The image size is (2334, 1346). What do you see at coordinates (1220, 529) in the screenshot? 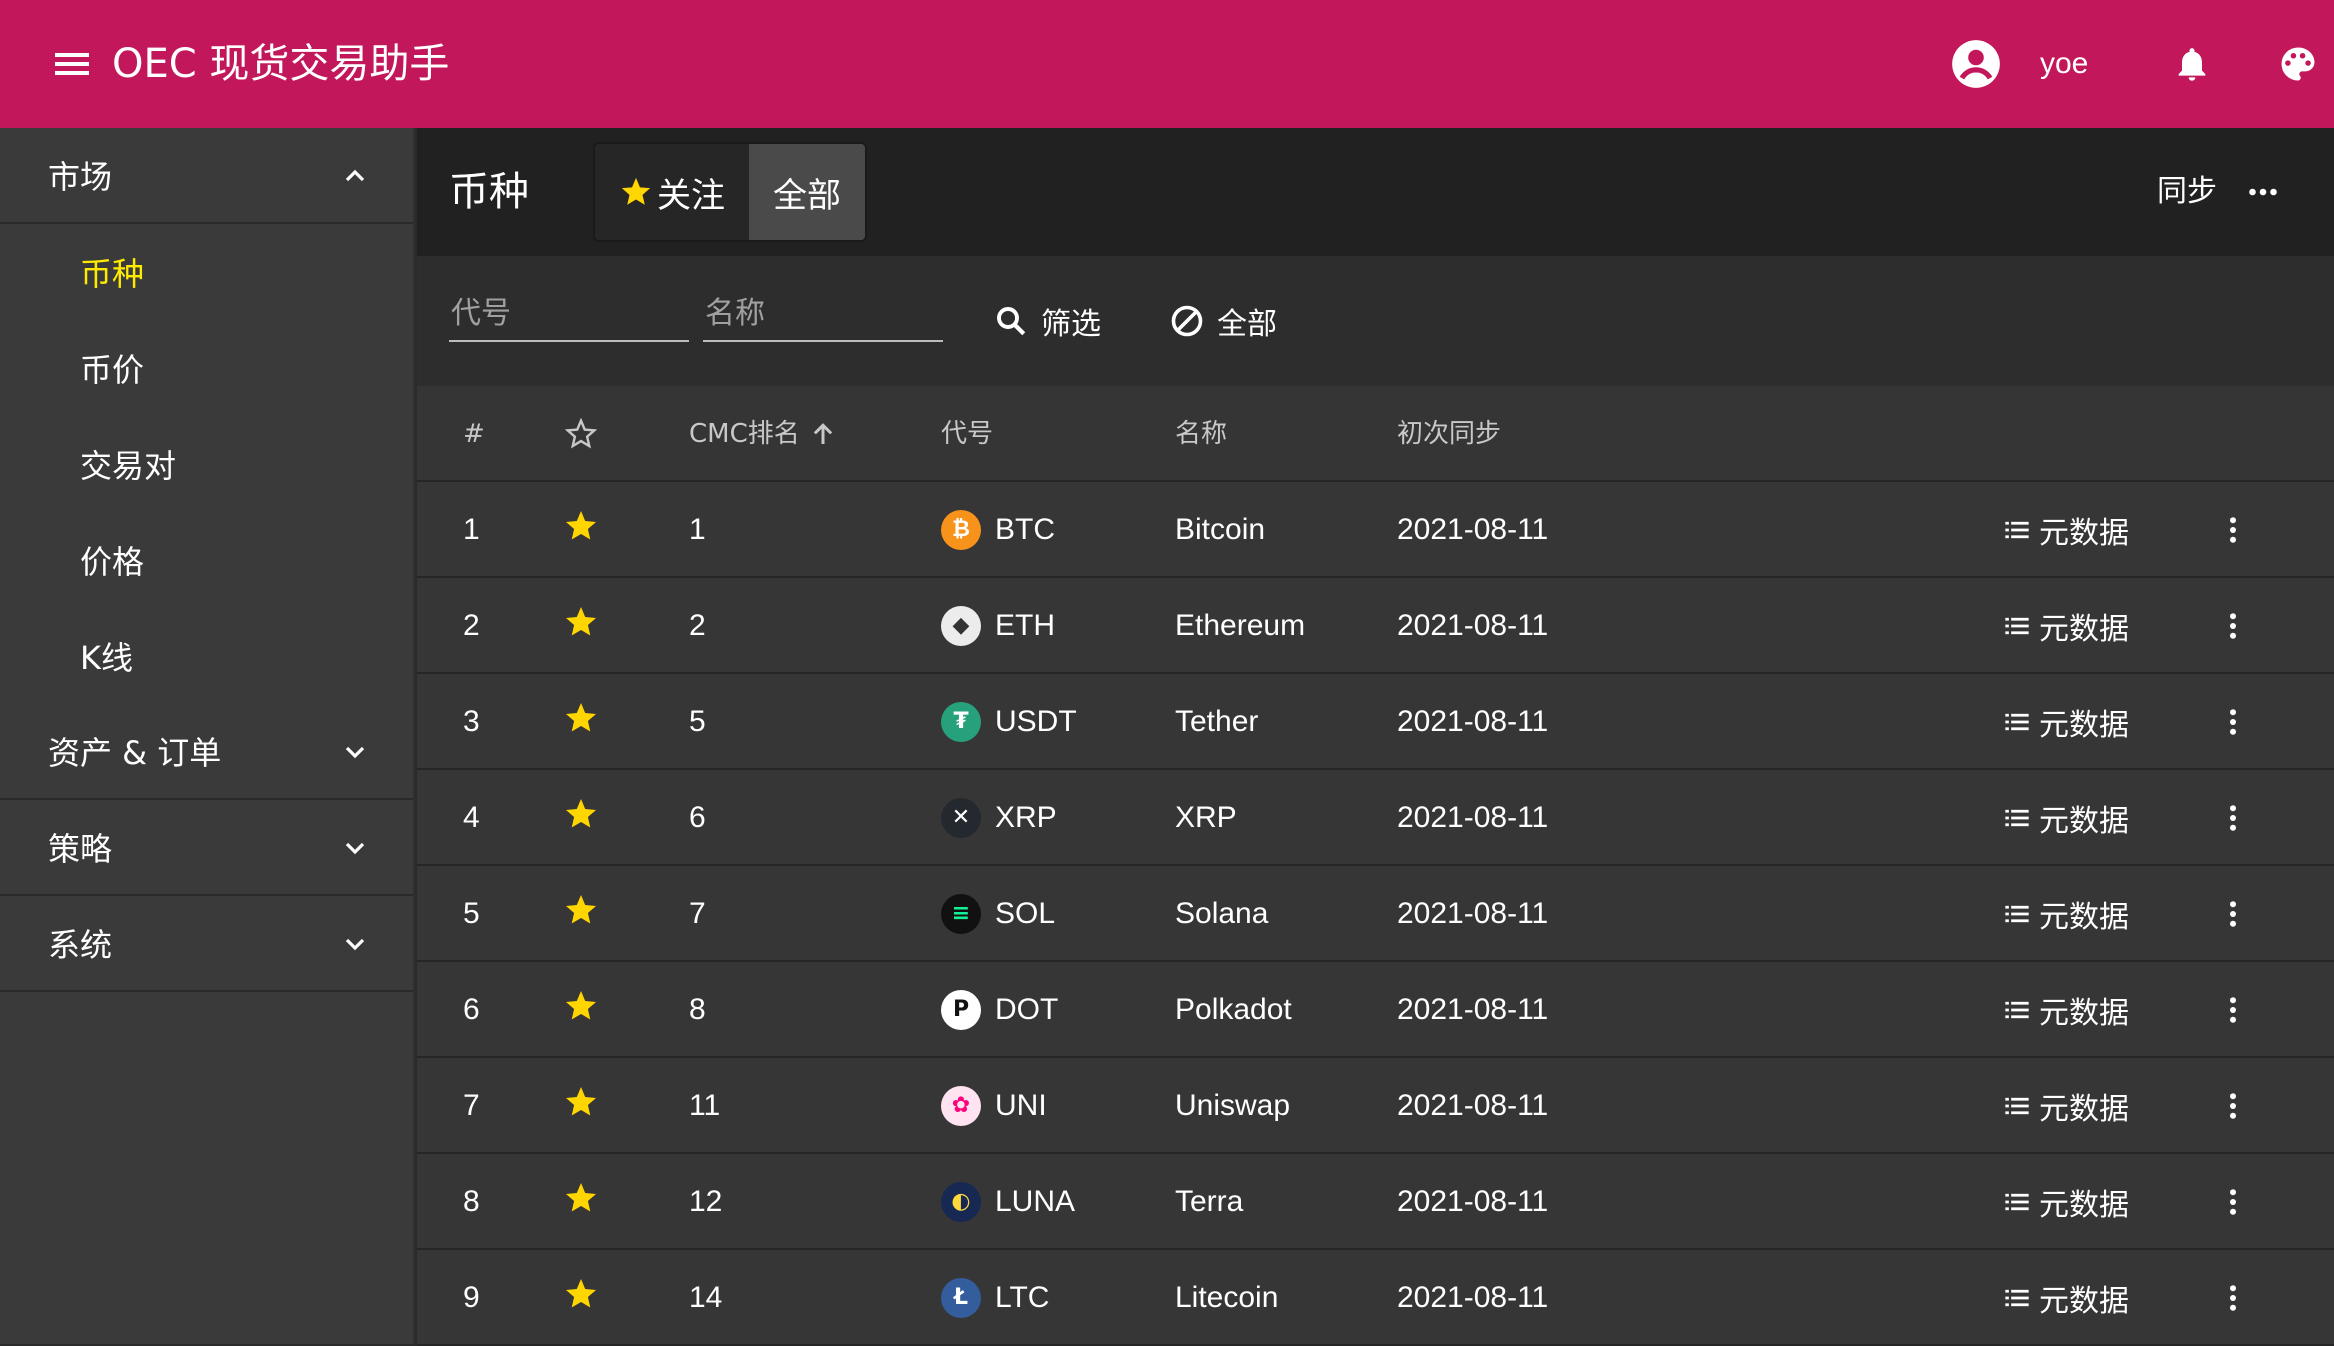
I see `cell-name: Bitcoin` at bounding box center [1220, 529].